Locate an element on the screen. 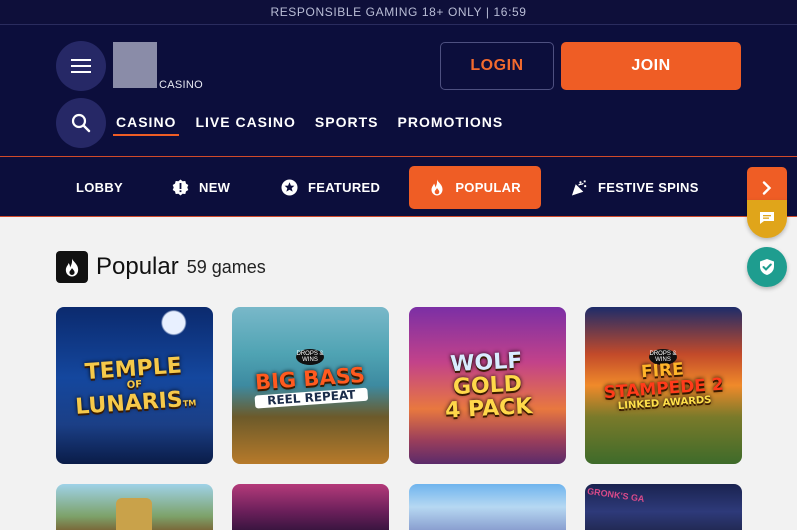 The height and width of the screenshot is (530, 797). site-logo is located at coordinates (135, 65).